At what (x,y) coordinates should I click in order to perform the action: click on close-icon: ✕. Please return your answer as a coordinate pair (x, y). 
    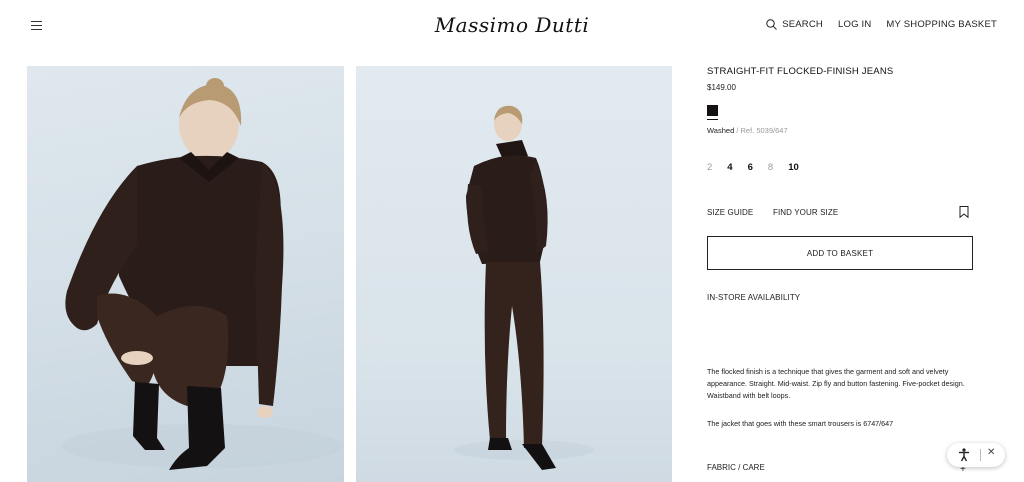
    Looking at the image, I should click on (991, 452).